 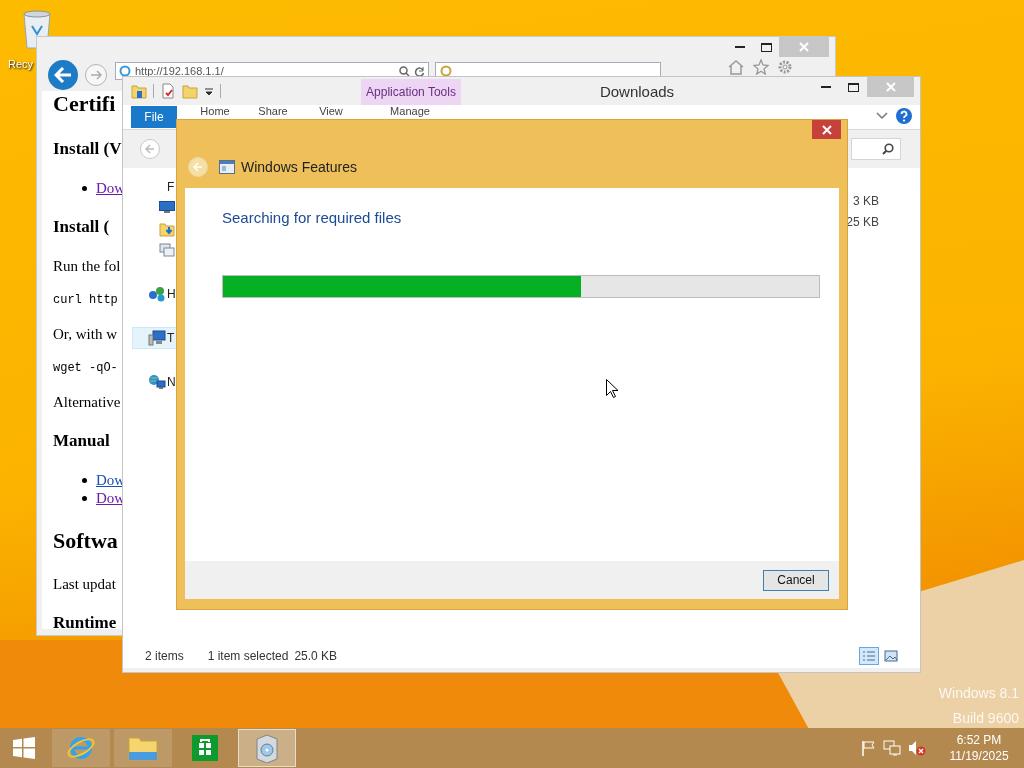 I want to click on nav-pane-item: N, so click(x=149, y=382).